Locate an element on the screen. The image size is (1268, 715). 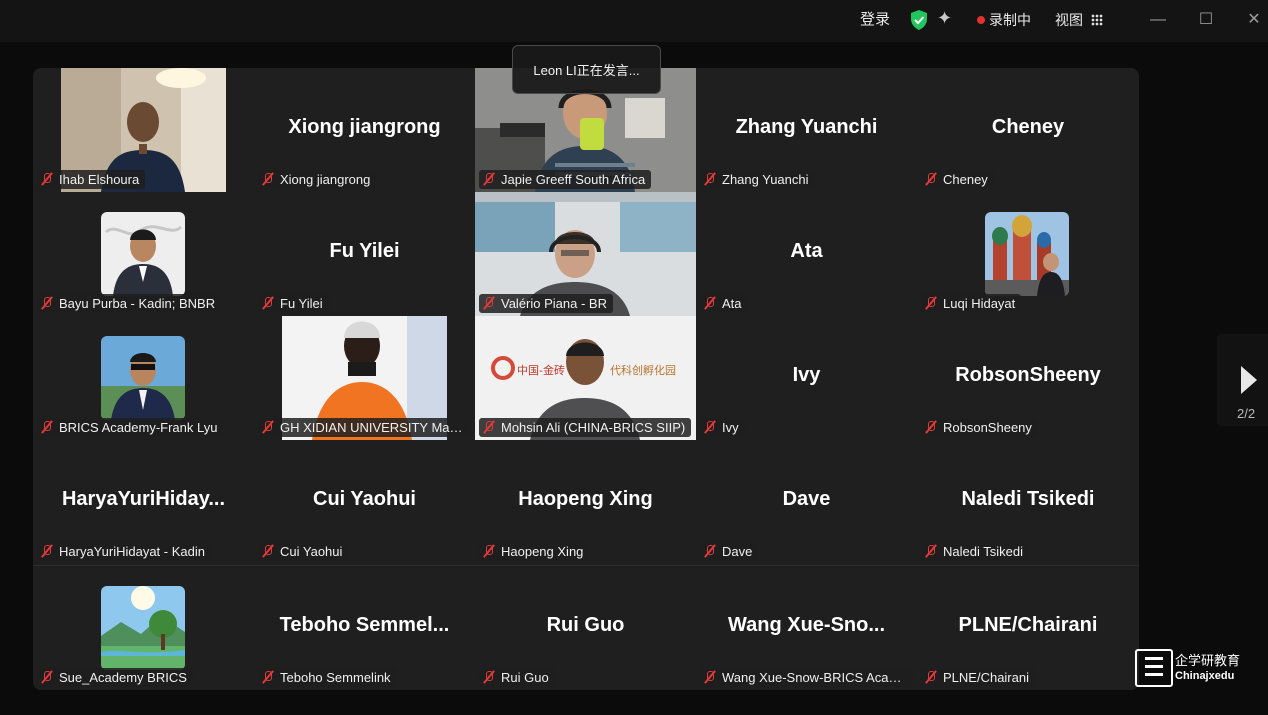
participant-name-label: Ihab Elshoura is located at coordinates (91, 179).